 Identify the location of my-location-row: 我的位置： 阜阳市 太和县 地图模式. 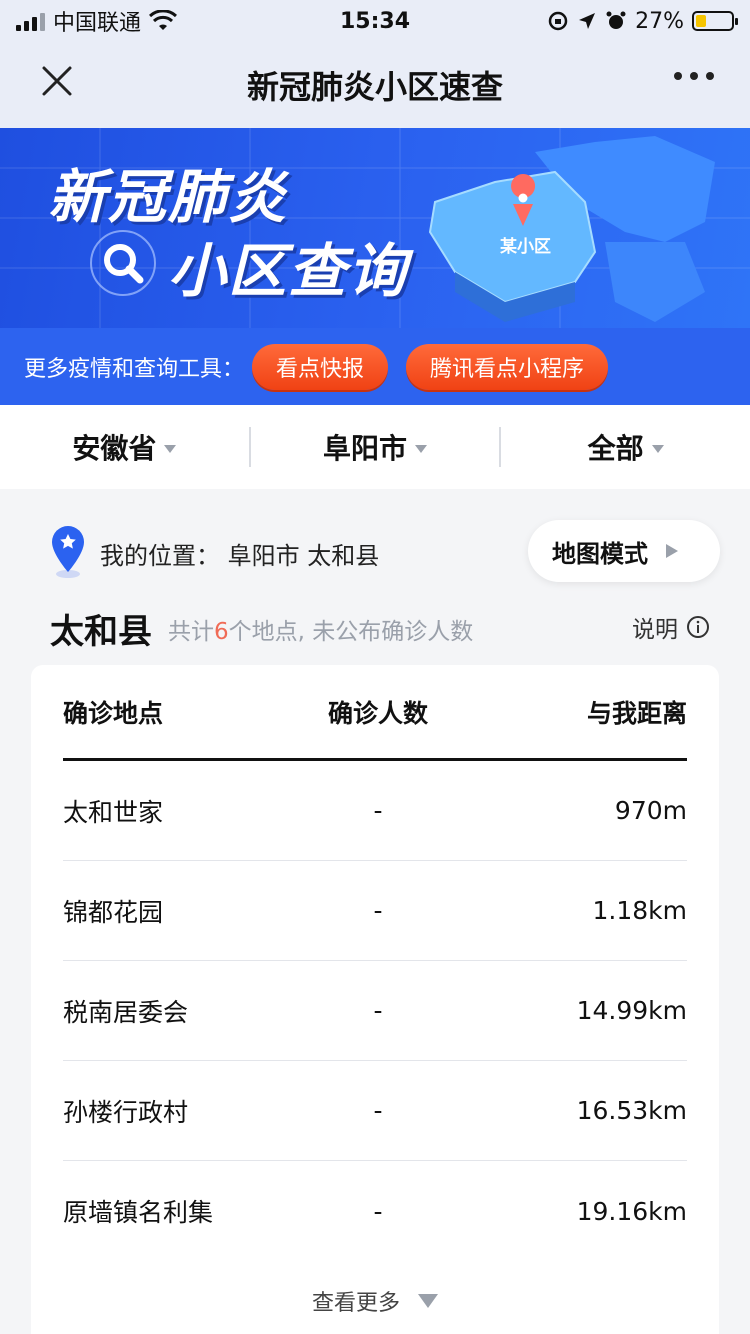
(375, 552).